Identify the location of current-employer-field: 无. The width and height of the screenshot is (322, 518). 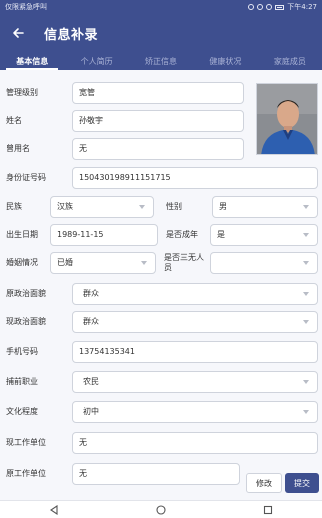
(195, 443).